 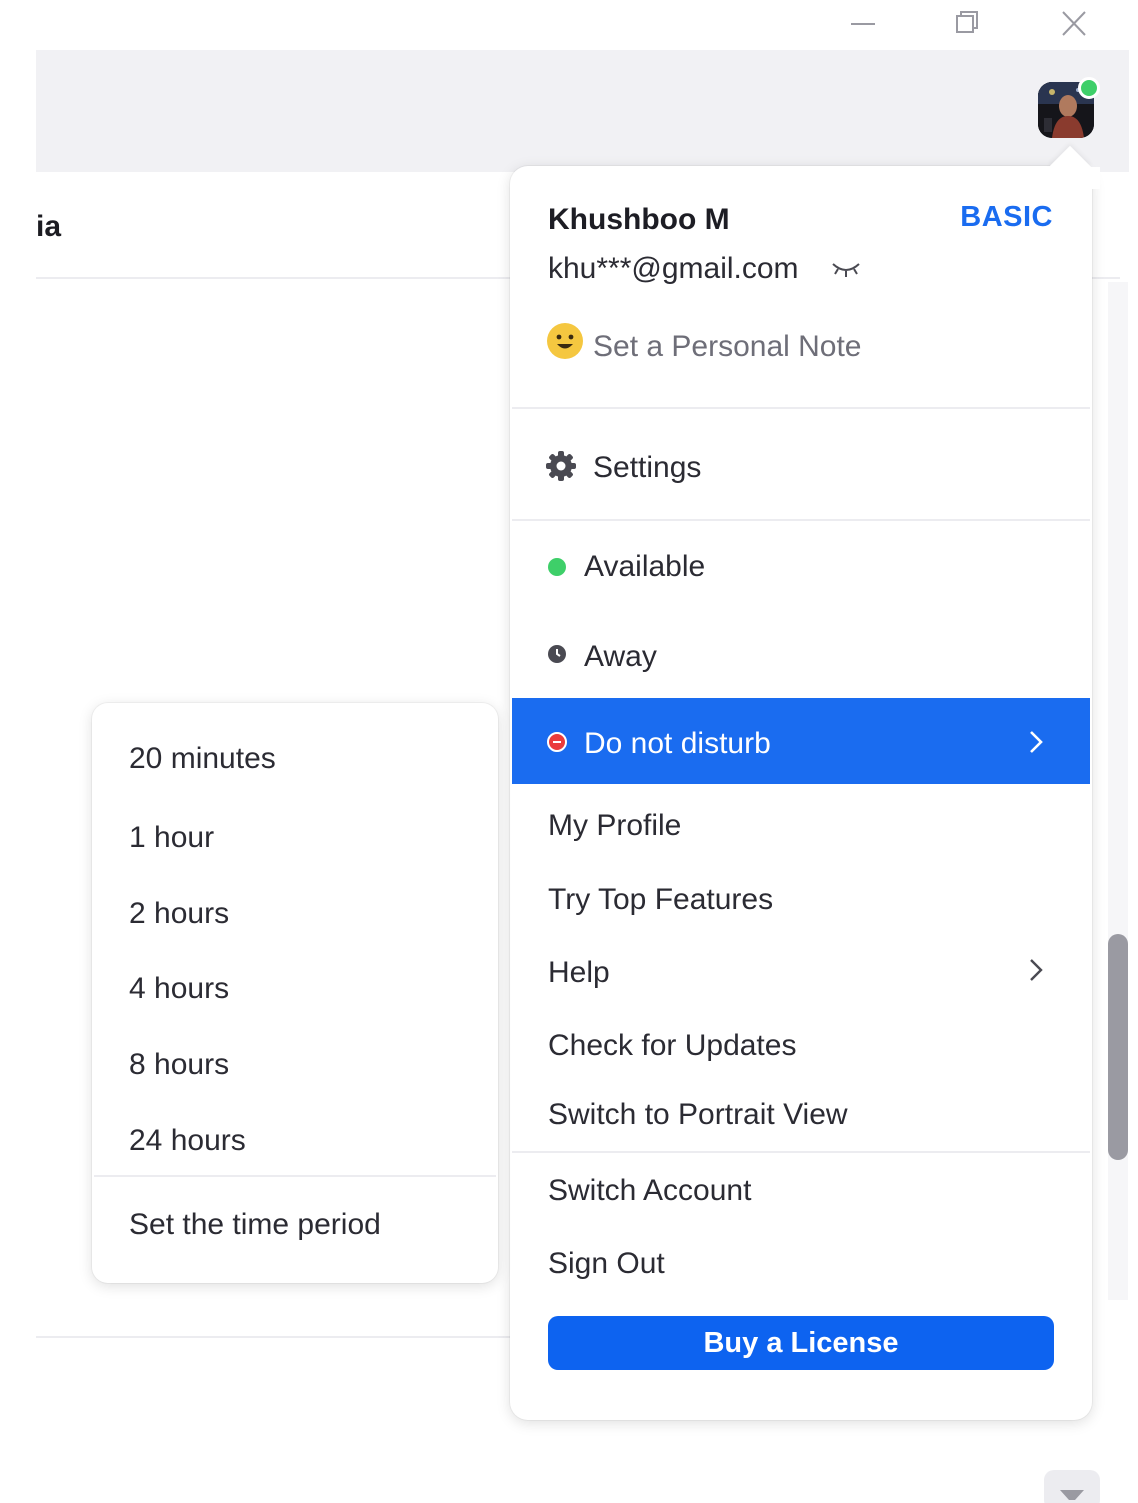 What do you see at coordinates (49, 226) in the screenshot?
I see `page-title: ia` at bounding box center [49, 226].